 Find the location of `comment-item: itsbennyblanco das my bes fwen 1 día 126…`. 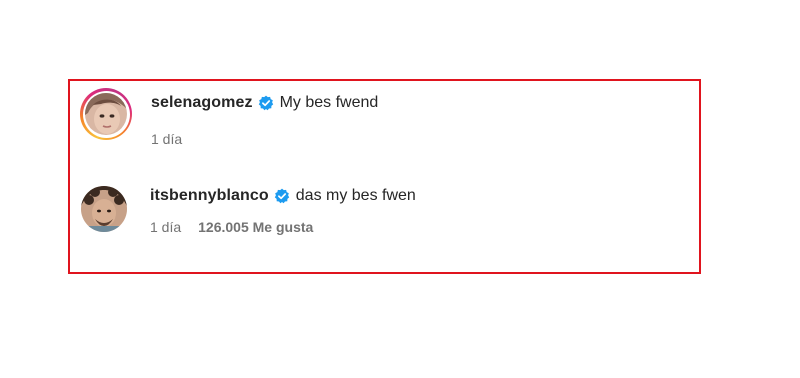

comment-item: itsbennyblanco das my bes fwen 1 día 126… is located at coordinates (248, 209).